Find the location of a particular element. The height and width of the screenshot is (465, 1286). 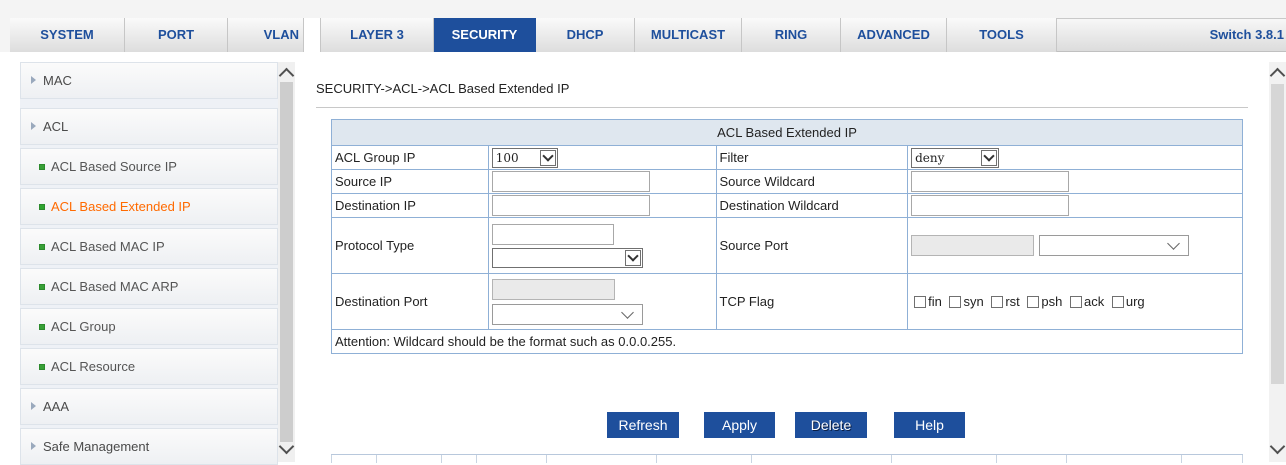

sidebar-item-label: AAA is located at coordinates (56, 406).